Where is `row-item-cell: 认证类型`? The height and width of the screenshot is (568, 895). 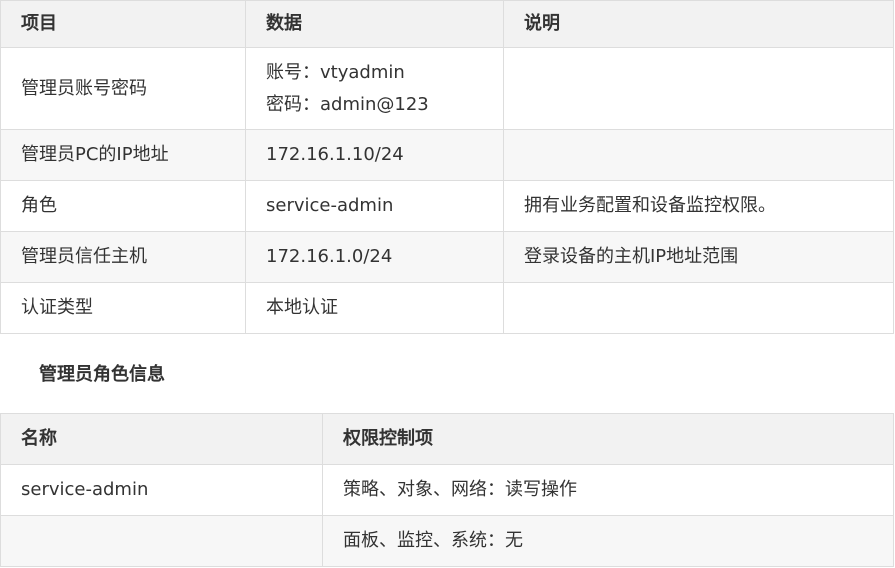
row-item-cell: 认证类型 is located at coordinates (123, 308).